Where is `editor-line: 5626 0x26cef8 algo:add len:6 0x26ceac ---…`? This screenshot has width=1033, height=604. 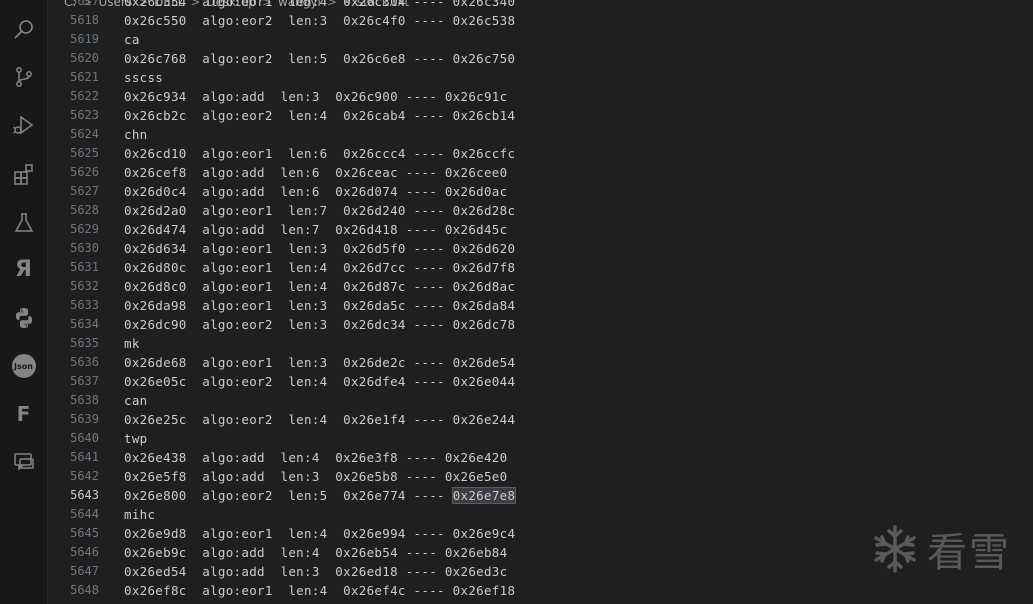 editor-line: 5626 0x26cef8 algo:add len:6 0x26ceac ---… is located at coordinates (540, 172).